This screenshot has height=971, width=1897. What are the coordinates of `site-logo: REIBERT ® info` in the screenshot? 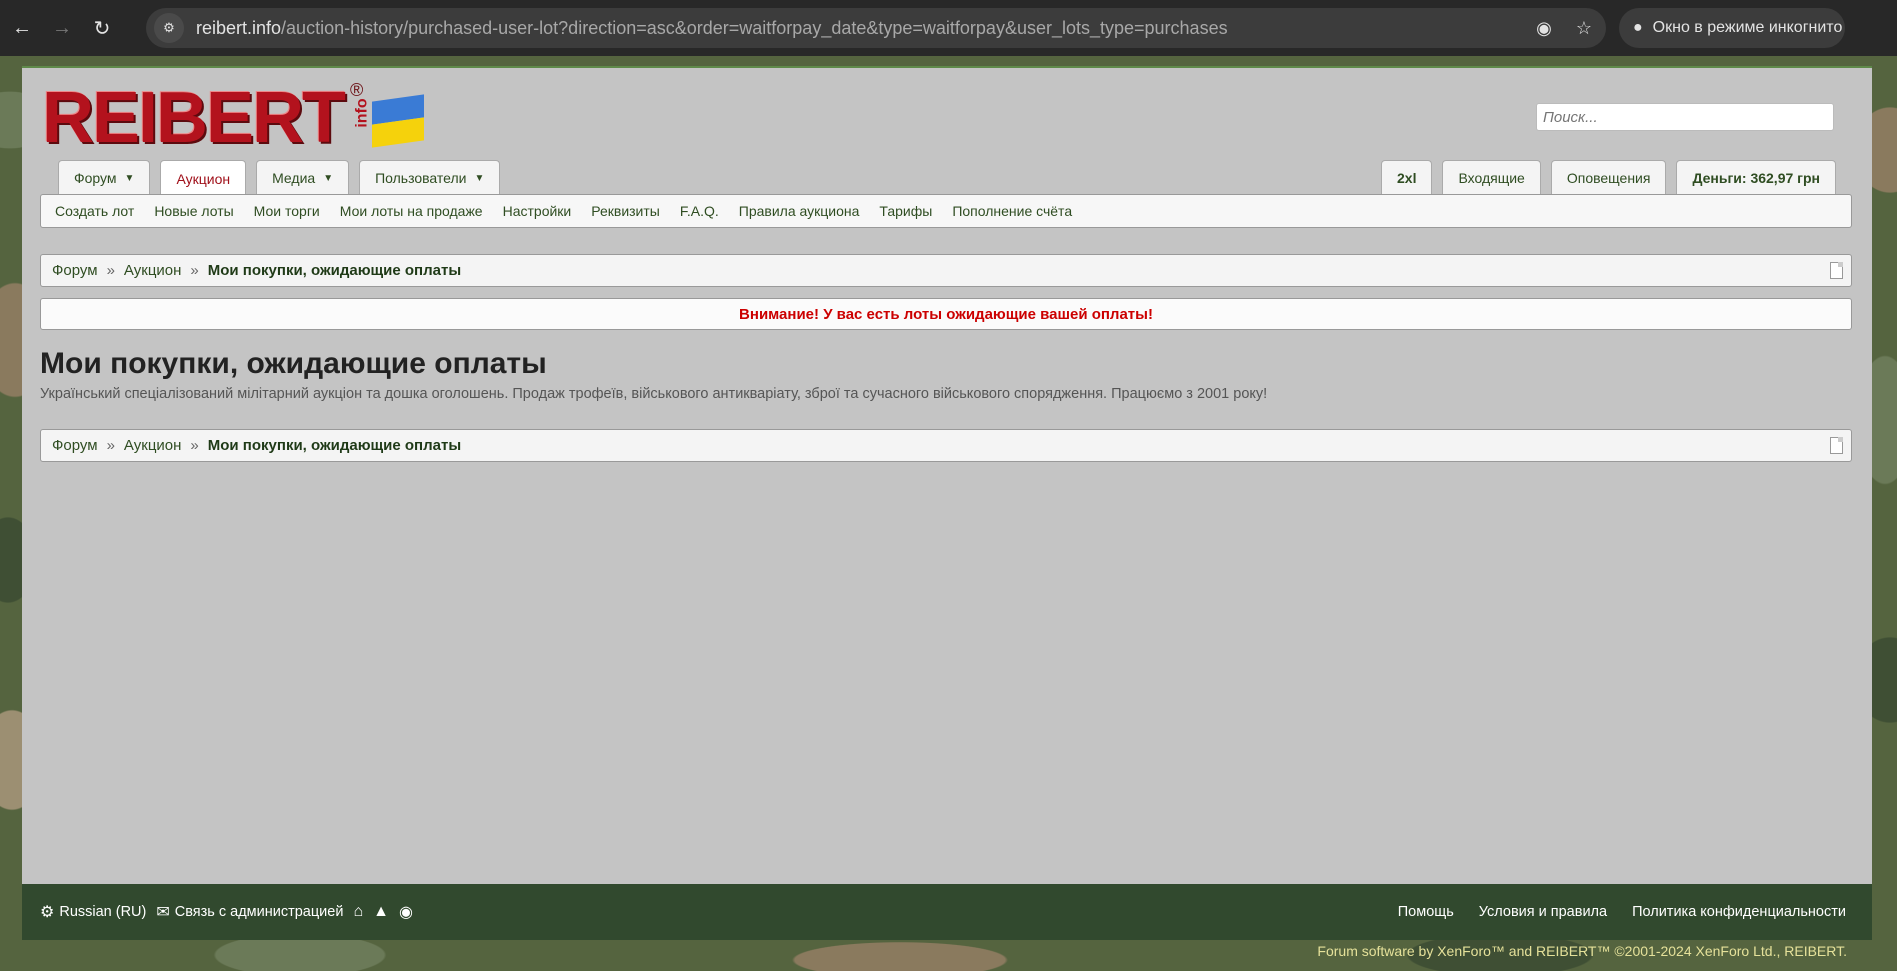 It's located at (233, 118).